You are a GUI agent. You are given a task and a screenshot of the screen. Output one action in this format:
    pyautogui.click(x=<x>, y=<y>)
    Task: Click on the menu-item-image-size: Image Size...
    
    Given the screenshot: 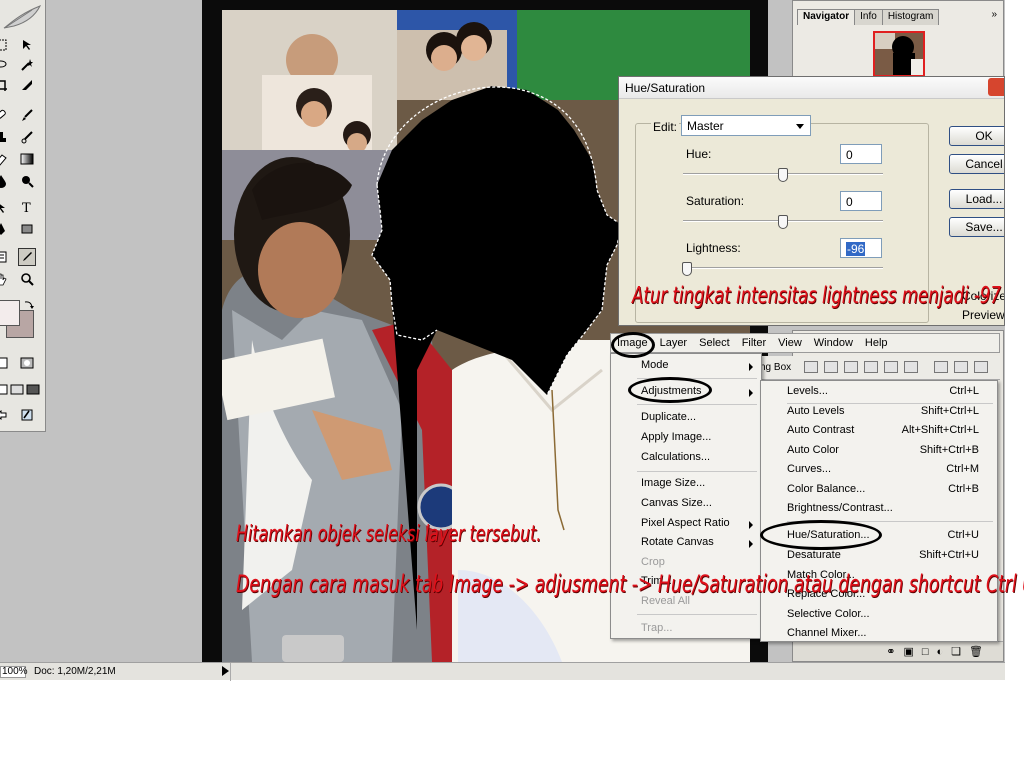 What is the action you would take?
    pyautogui.click(x=686, y=484)
    